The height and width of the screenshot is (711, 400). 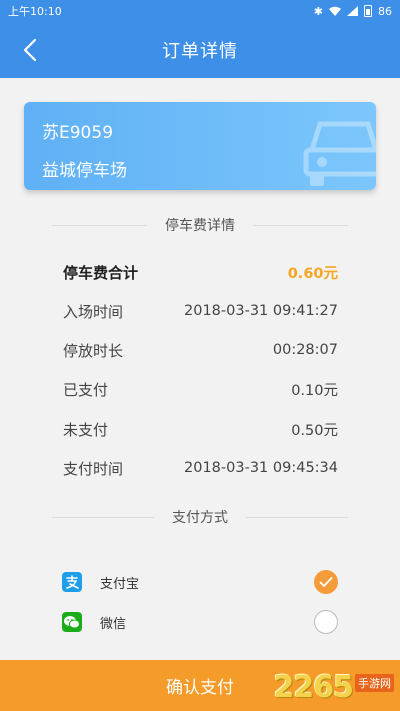 I want to click on payment-section-title: 支付方式, so click(x=200, y=518).